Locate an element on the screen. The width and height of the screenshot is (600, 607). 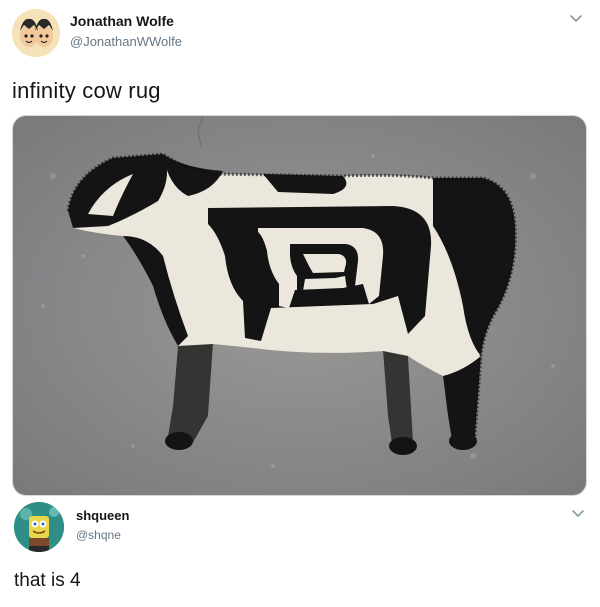
display-name: Jonathan Wolfe is located at coordinates (122, 21).